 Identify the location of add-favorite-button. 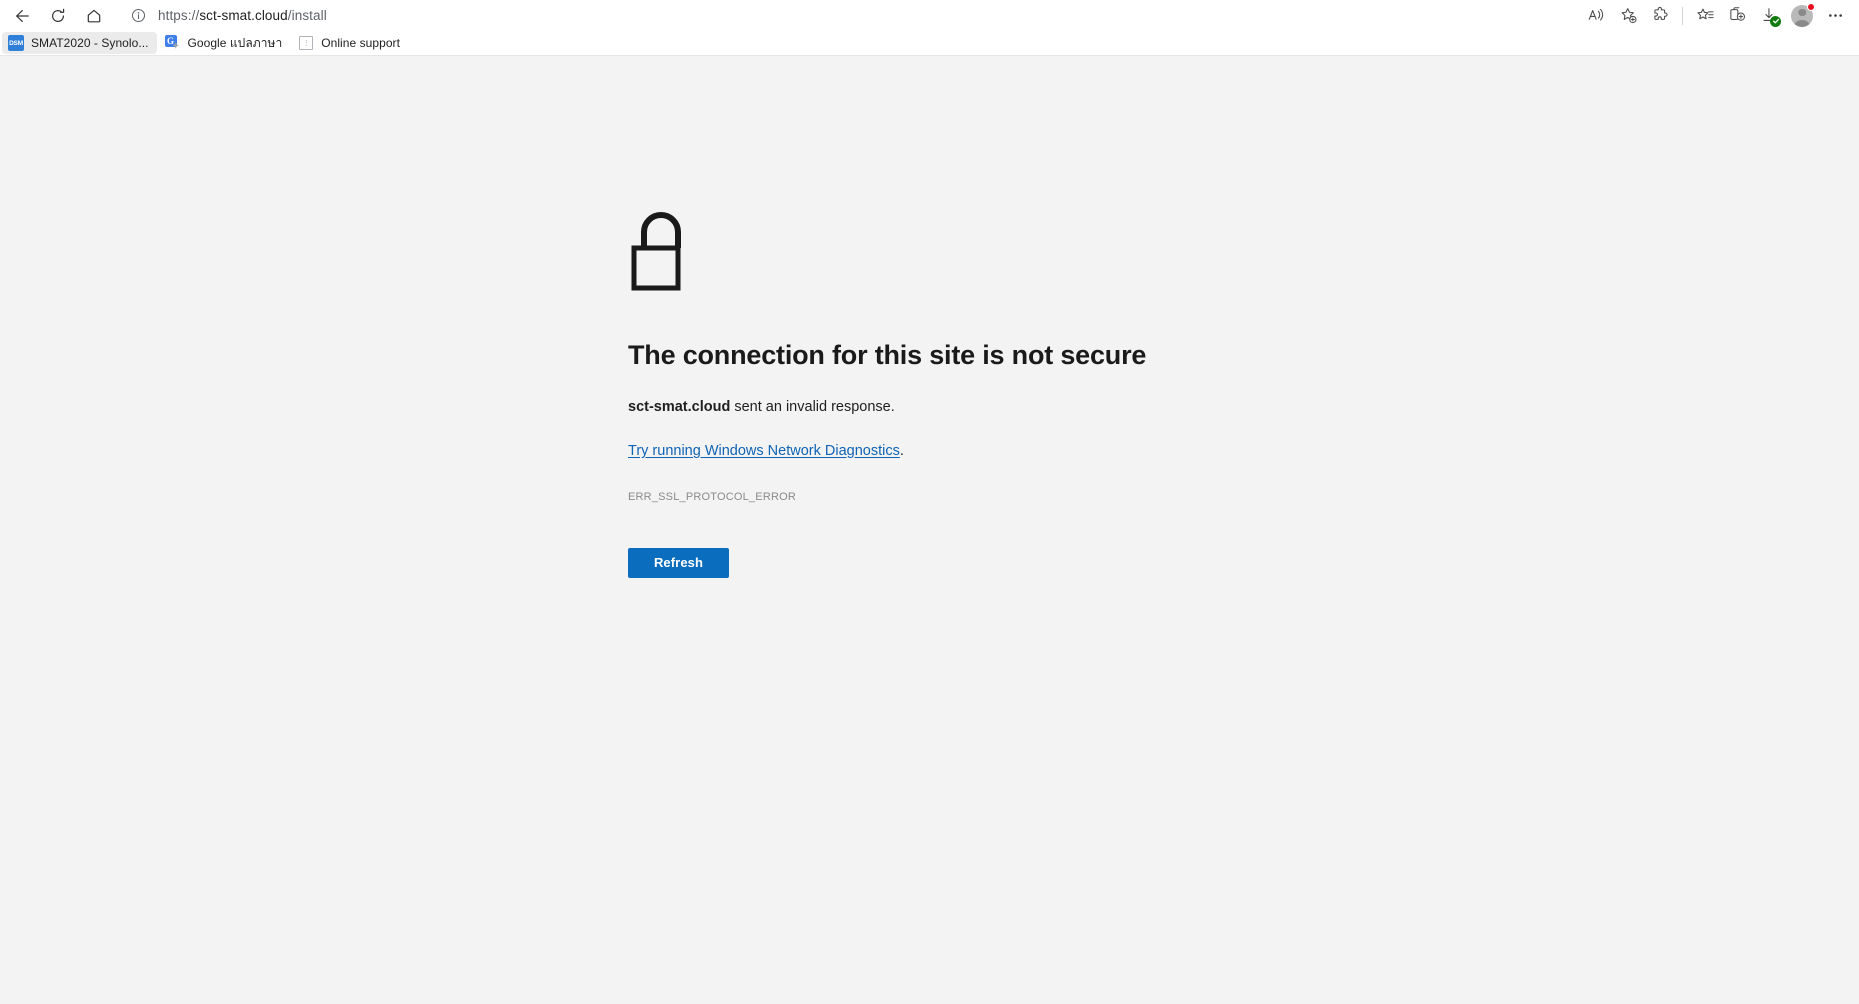
(1628, 16).